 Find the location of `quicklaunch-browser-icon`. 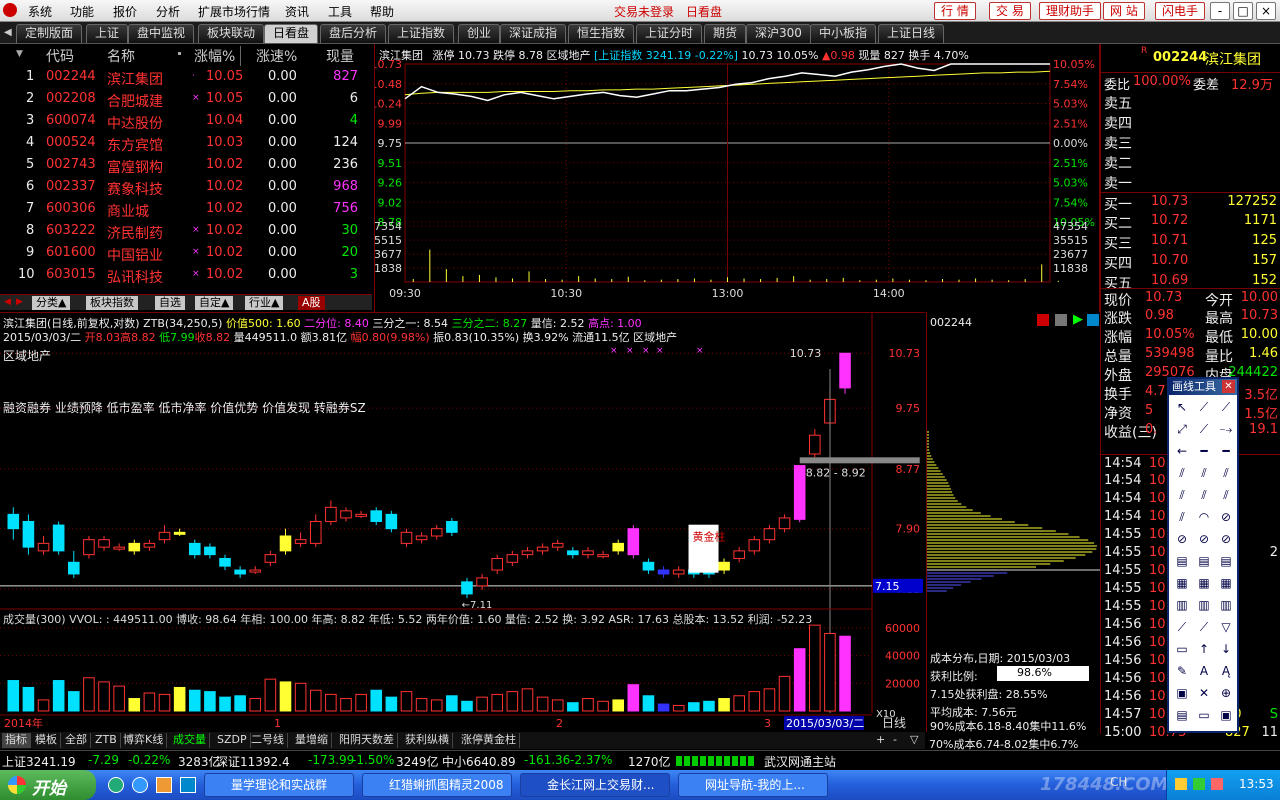

quicklaunch-browser-icon is located at coordinates (140, 785).